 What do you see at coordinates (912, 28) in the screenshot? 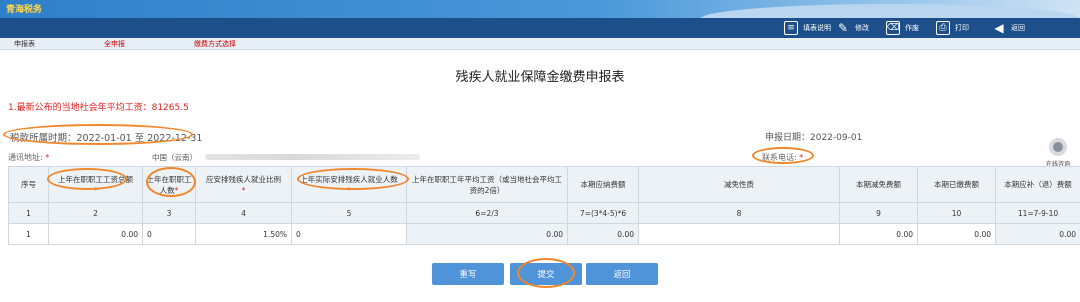
I see `void-label: 作废` at bounding box center [912, 28].